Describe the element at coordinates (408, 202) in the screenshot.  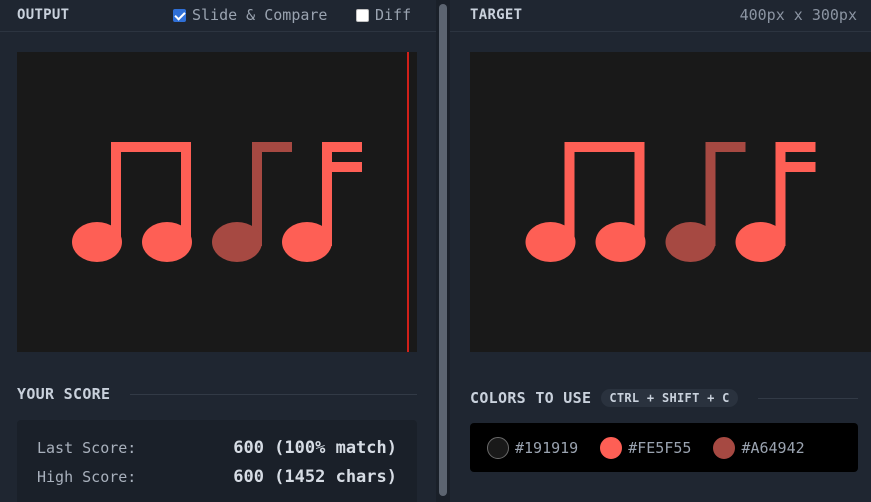
I see `compare-slider-handle` at that location.